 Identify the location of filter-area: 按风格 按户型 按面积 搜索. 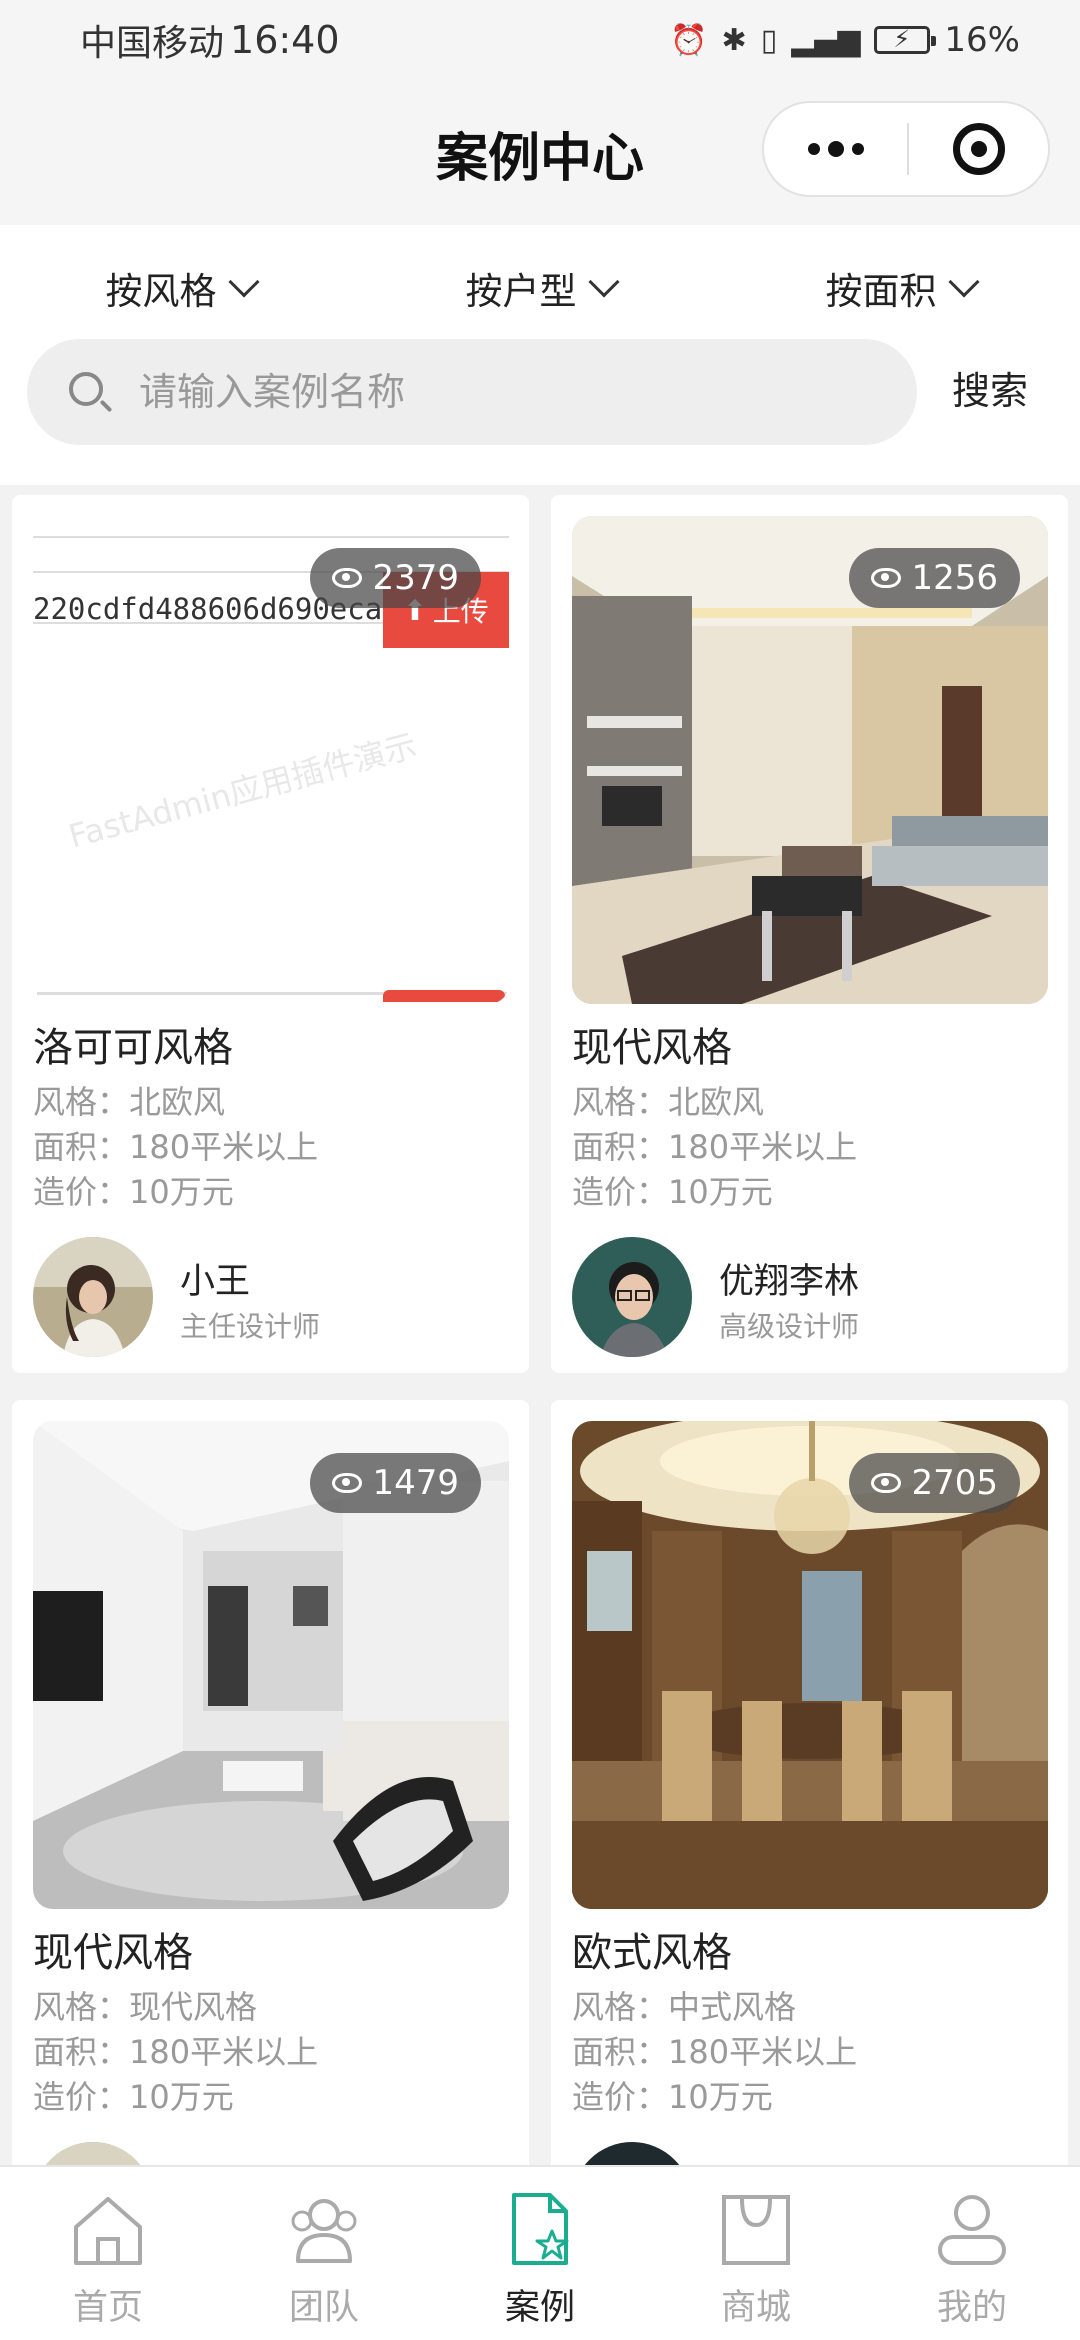
(540, 355).